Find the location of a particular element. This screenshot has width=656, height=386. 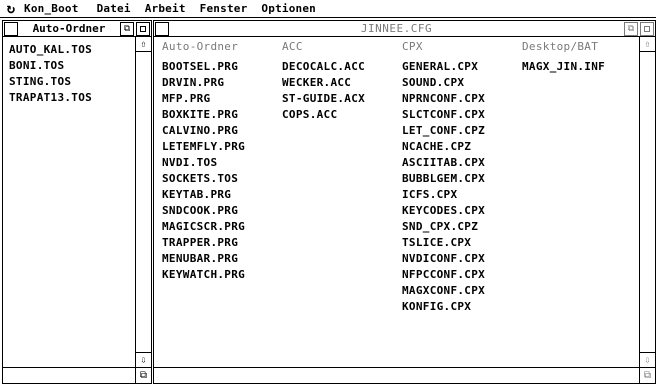

file-item: BONI.TOS is located at coordinates (36, 66).